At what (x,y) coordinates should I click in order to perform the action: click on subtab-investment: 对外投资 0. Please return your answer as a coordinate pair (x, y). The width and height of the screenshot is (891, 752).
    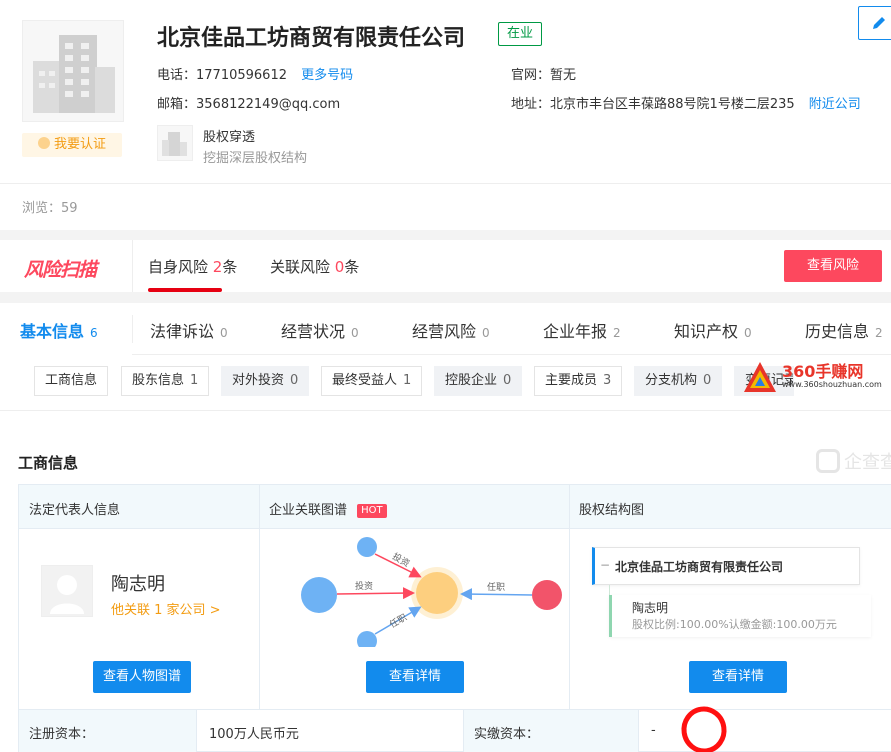
    Looking at the image, I should click on (265, 381).